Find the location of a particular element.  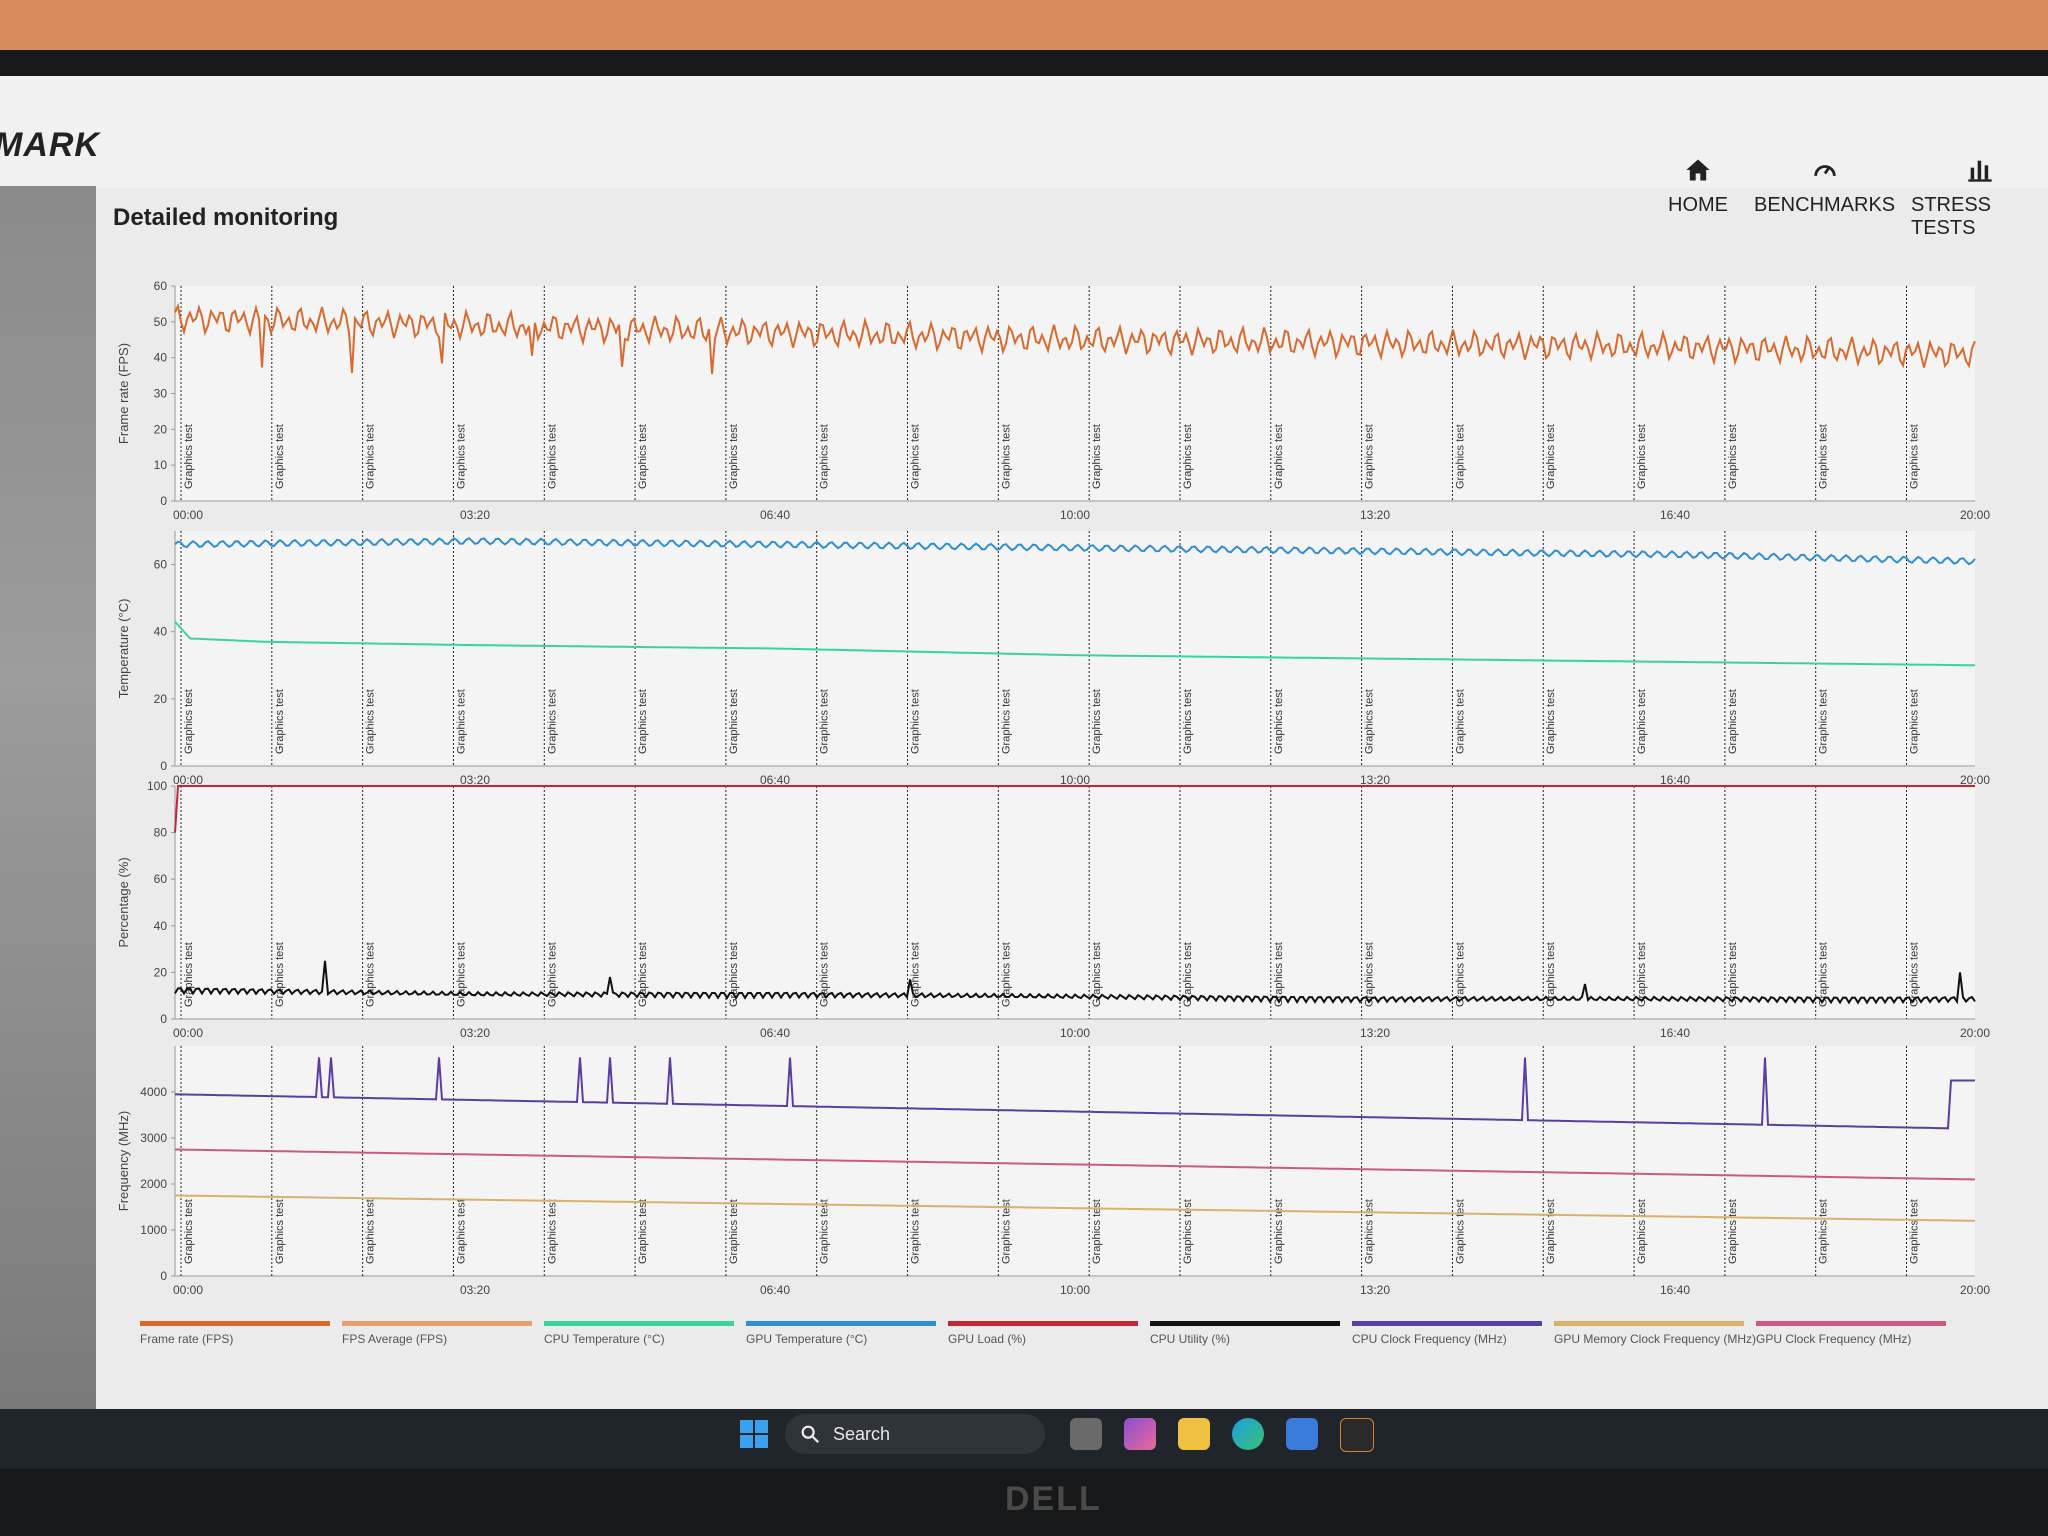

legend-item: CPU Temperature (°C) is located at coordinates (604, 1339).